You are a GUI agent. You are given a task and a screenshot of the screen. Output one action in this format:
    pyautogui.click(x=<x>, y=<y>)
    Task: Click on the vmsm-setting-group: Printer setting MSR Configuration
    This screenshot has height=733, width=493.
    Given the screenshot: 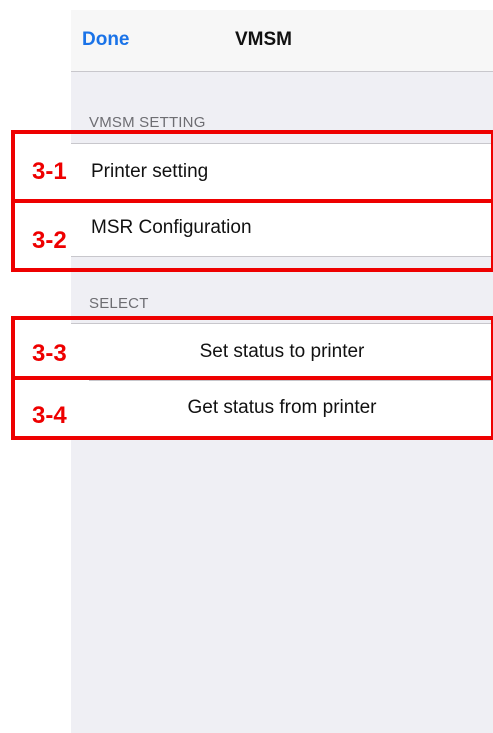 What is the action you would take?
    pyautogui.click(x=282, y=200)
    